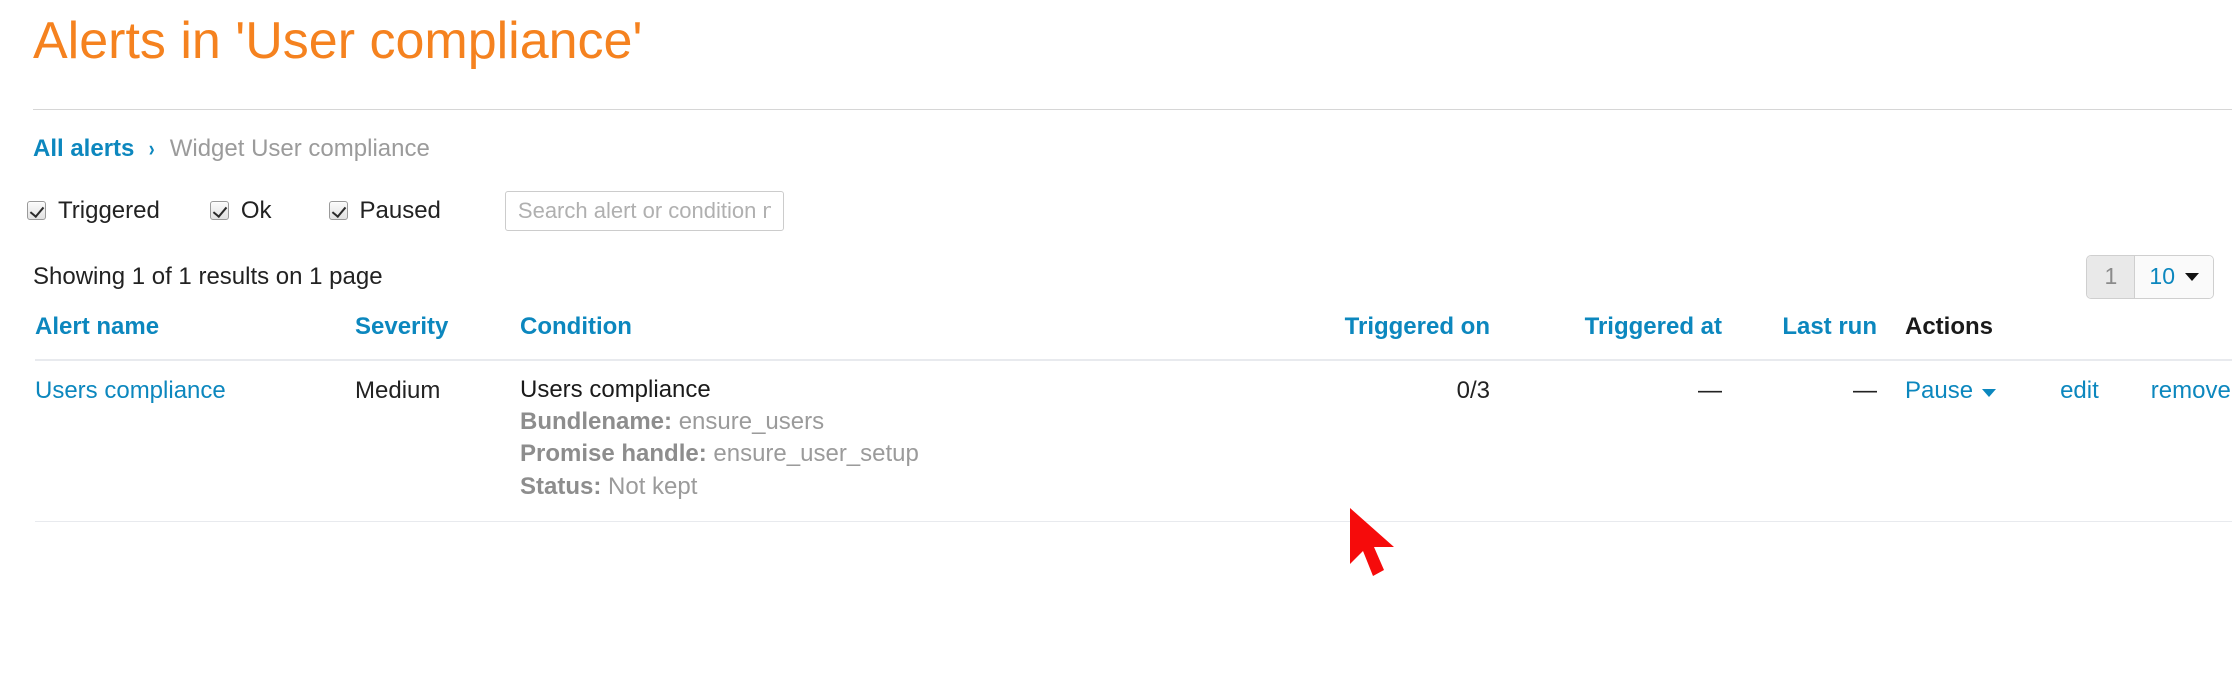 The width and height of the screenshot is (2232, 675). What do you see at coordinates (2068, 329) in the screenshot?
I see `column-header-actions: Actions` at bounding box center [2068, 329].